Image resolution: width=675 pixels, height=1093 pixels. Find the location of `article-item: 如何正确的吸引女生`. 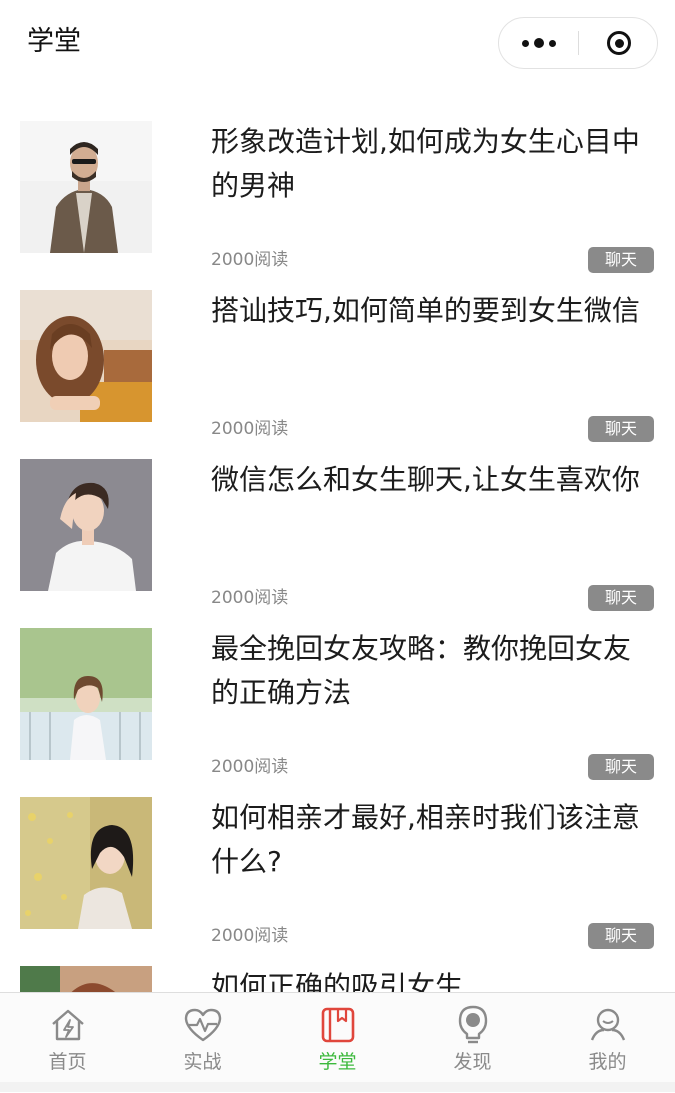

article-item: 如何正确的吸引女生 is located at coordinates (337, 964).